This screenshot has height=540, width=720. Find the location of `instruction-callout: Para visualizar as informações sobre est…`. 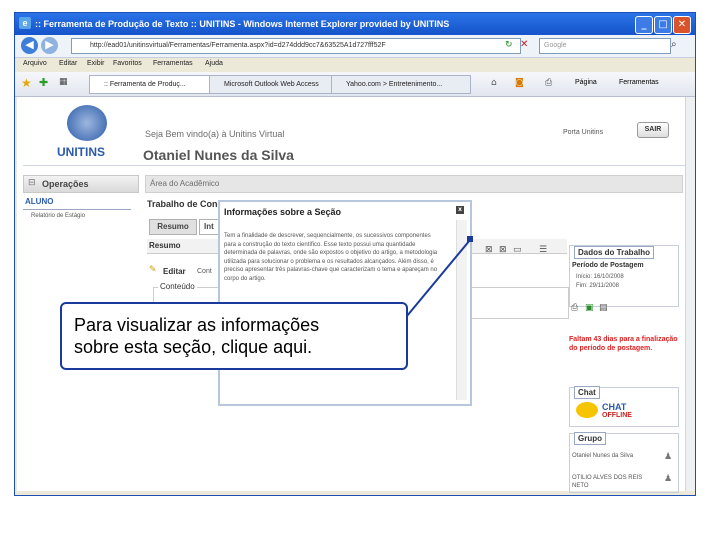

instruction-callout: Para visualizar as informações sobre est… is located at coordinates (234, 336).